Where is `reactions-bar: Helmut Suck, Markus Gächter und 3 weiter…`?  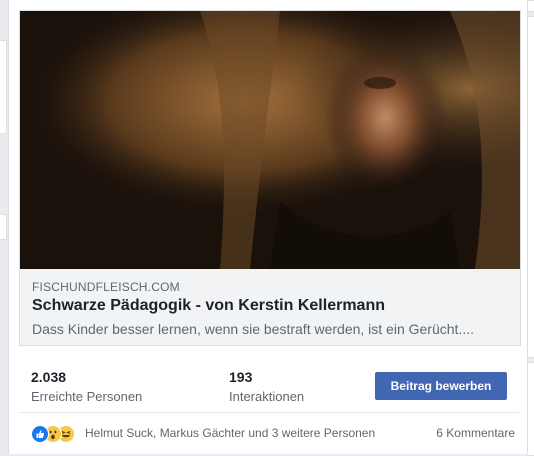
reactions-bar: Helmut Suck, Markus Gächter und 3 weiter… is located at coordinates (269, 434).